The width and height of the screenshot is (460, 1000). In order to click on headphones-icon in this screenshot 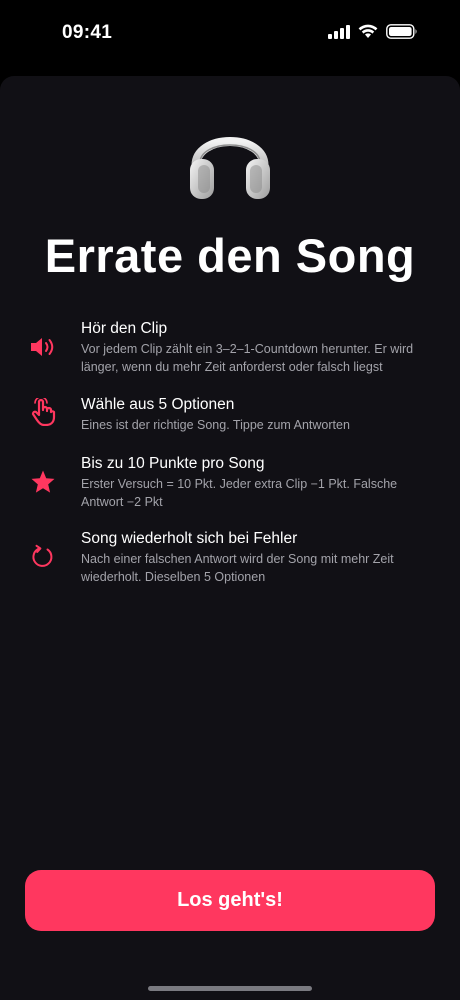, I will do `click(230, 168)`.